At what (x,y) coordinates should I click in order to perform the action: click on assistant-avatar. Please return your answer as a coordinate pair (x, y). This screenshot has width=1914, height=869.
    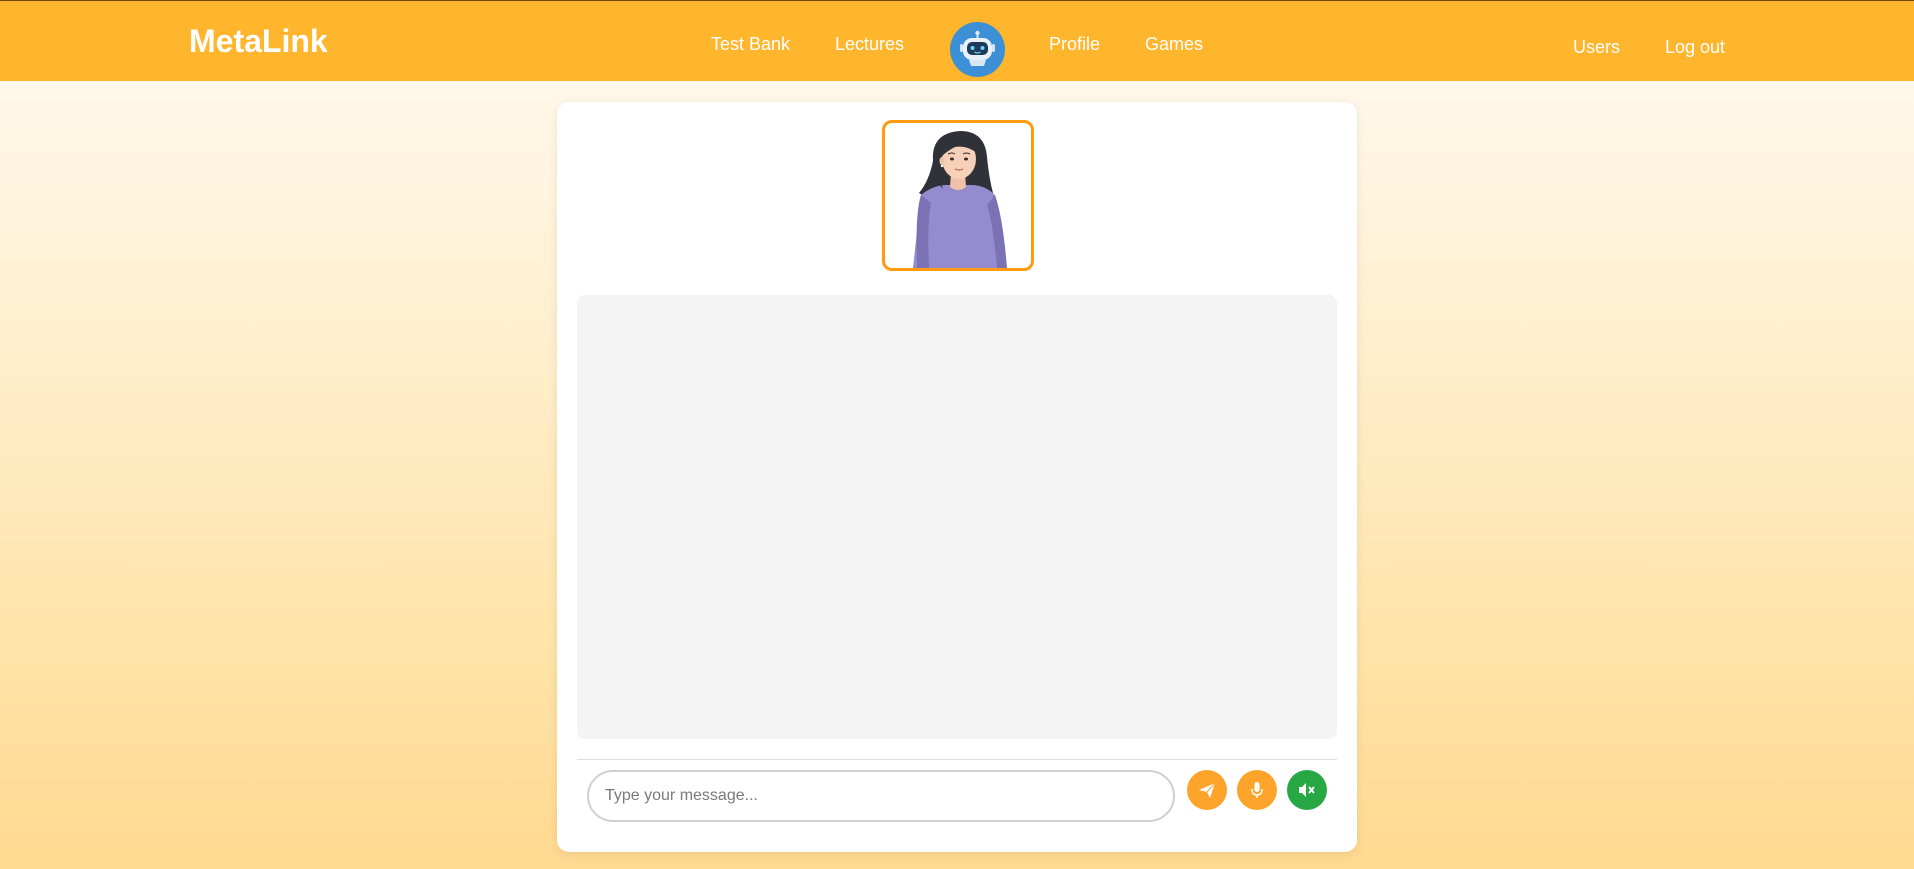
    Looking at the image, I should click on (958, 195).